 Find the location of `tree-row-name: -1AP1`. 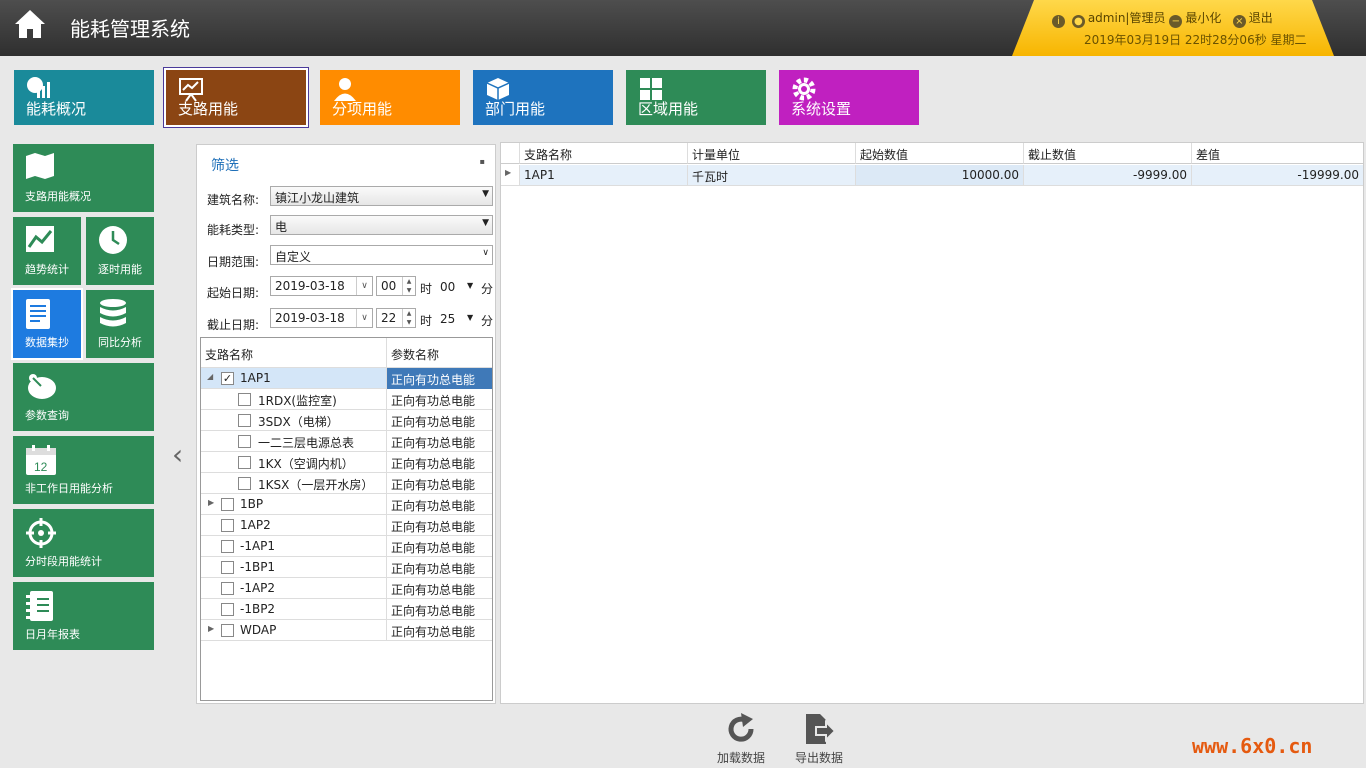

tree-row-name: -1AP1 is located at coordinates (258, 546).